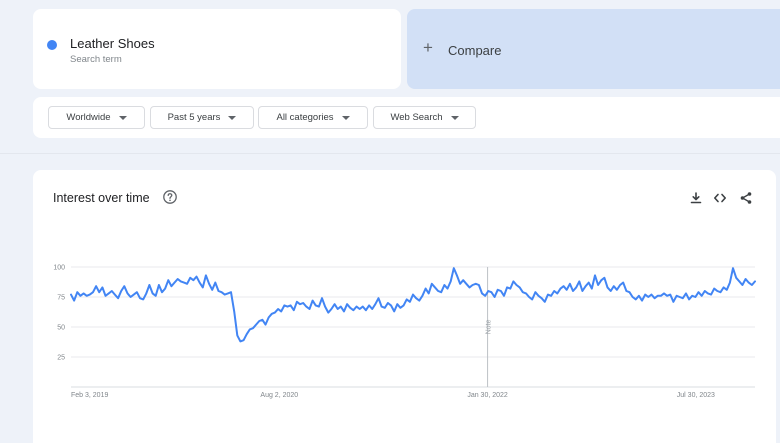 This screenshot has width=780, height=443. Describe the element at coordinates (194, 117) in the screenshot. I see `filter-time-label: Past 5 years` at that location.